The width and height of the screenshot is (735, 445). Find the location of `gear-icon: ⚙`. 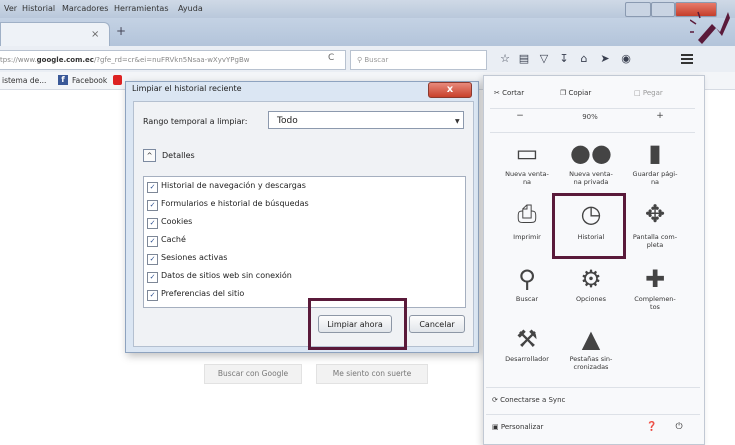

gear-icon: ⚙ is located at coordinates (591, 279).